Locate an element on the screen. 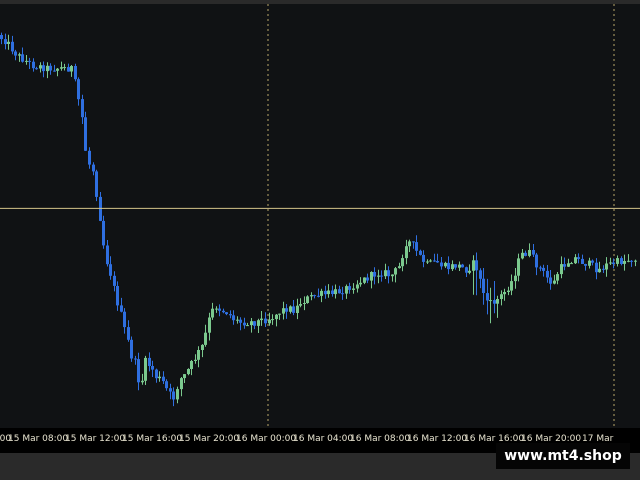 The width and height of the screenshot is (640, 480). x-tick-label: 16 Mar 08:00 is located at coordinates (380, 439).